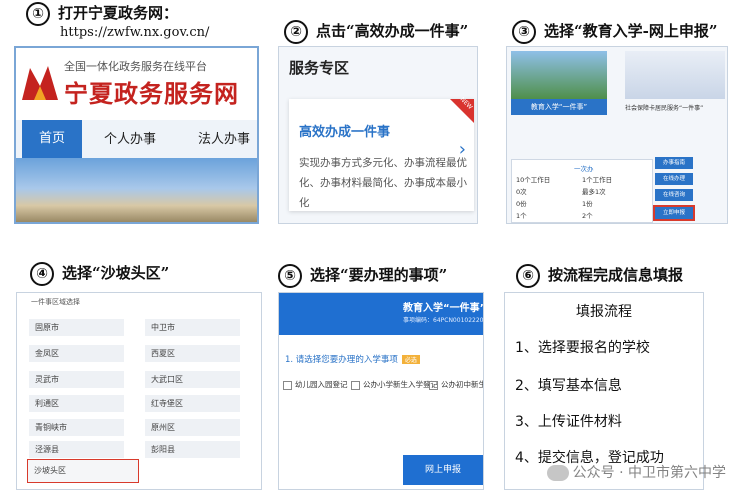 This screenshot has width=736, height=500. Describe the element at coordinates (674, 163) in the screenshot. I see `guide-button: 办事指南` at that location.